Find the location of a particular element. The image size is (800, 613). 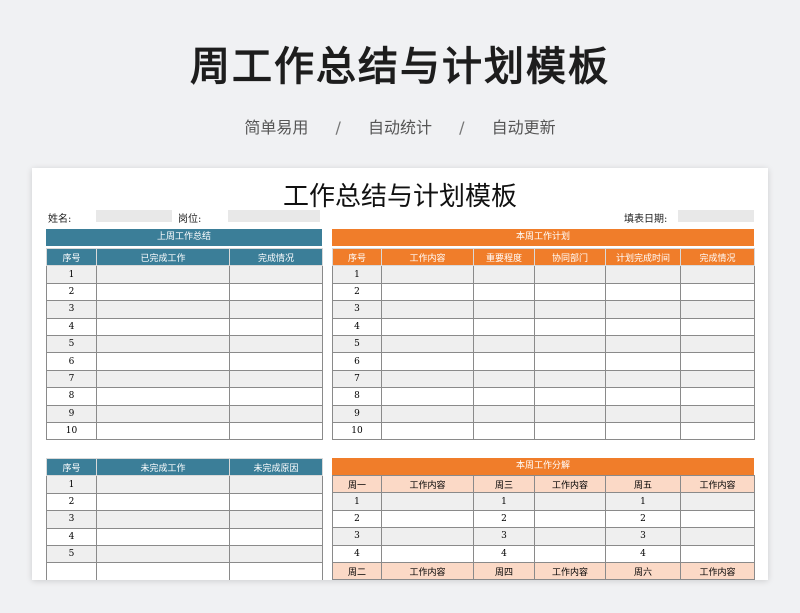

date-field is located at coordinates (716, 216).